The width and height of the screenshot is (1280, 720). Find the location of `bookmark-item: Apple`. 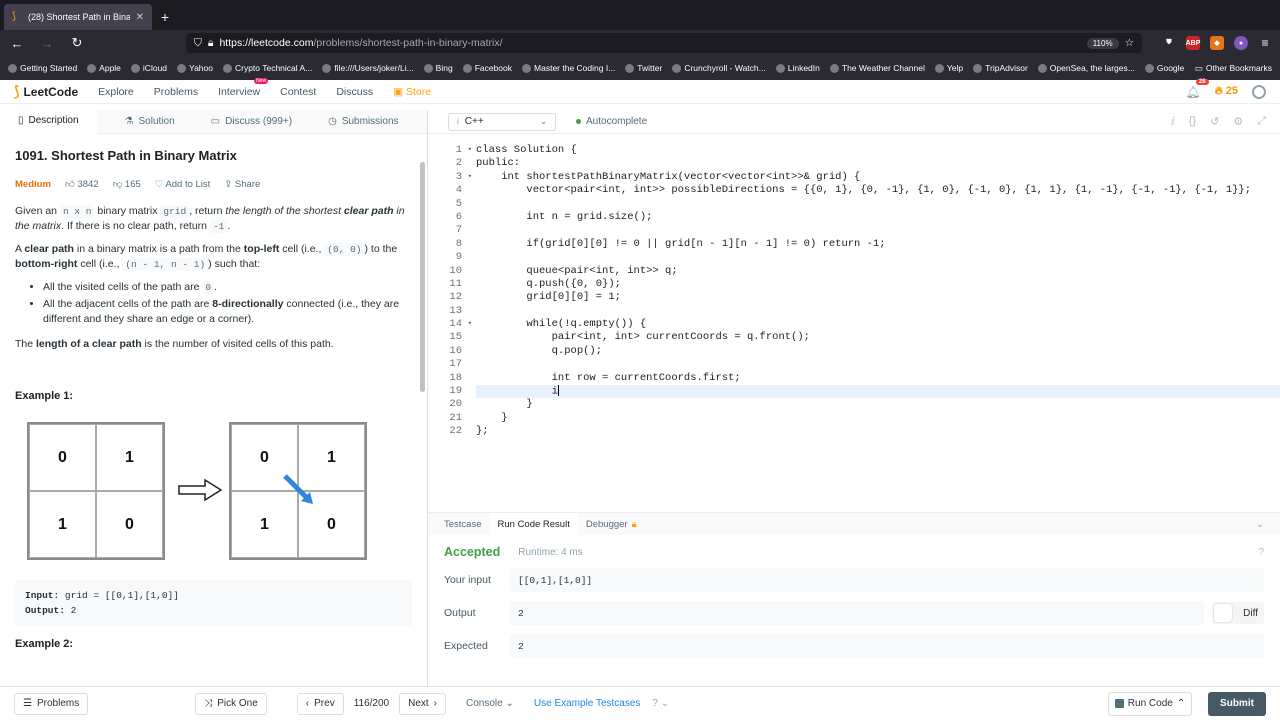

bookmark-item: Apple is located at coordinates (104, 68).